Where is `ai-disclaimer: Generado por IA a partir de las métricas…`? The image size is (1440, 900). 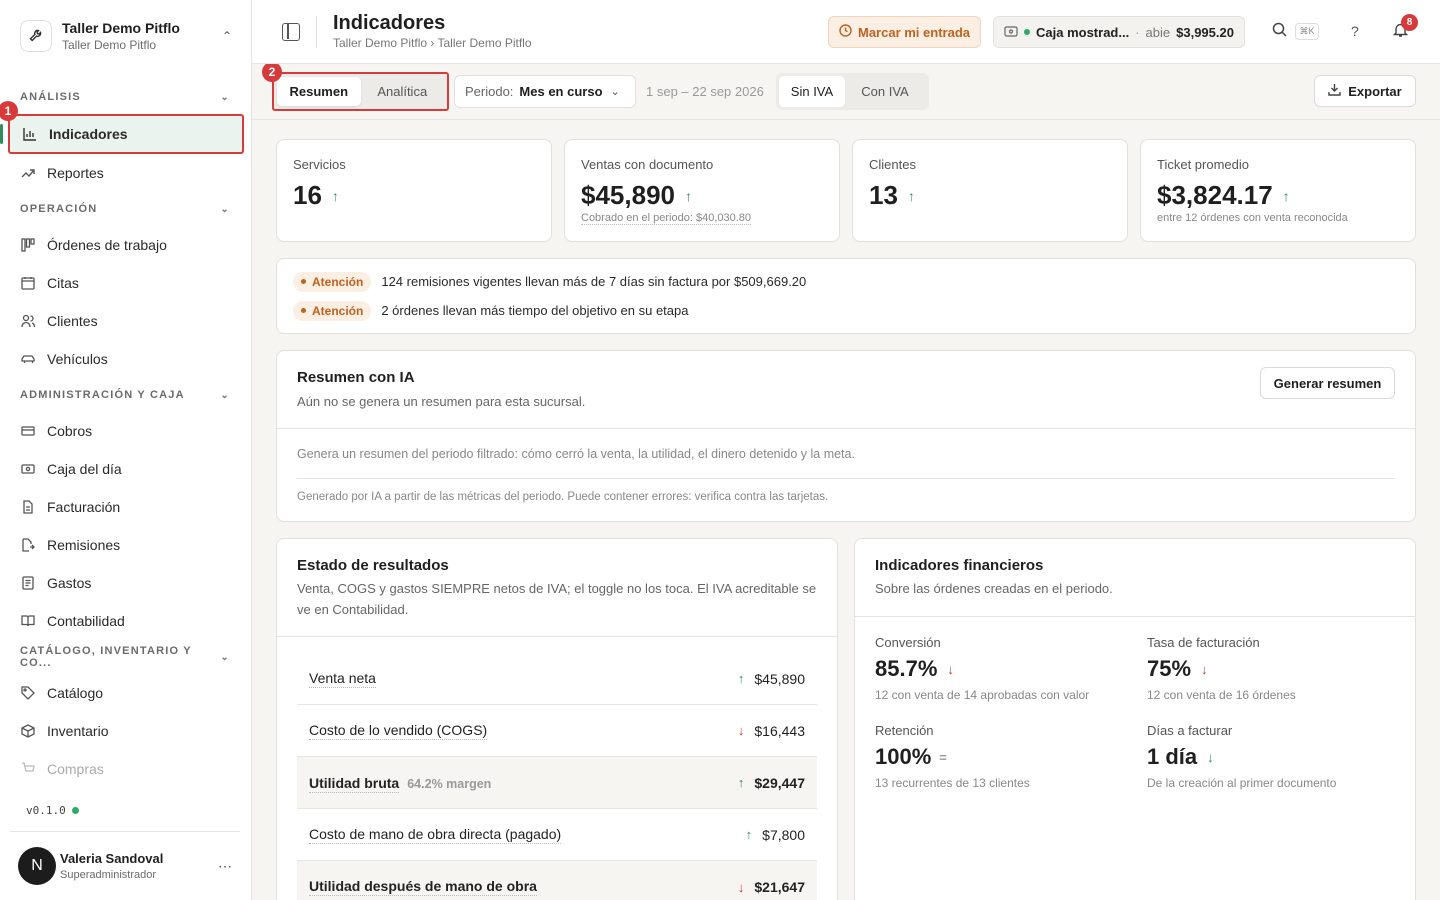
ai-disclaimer: Generado por IA a partir de las métricas… is located at coordinates (563, 497).